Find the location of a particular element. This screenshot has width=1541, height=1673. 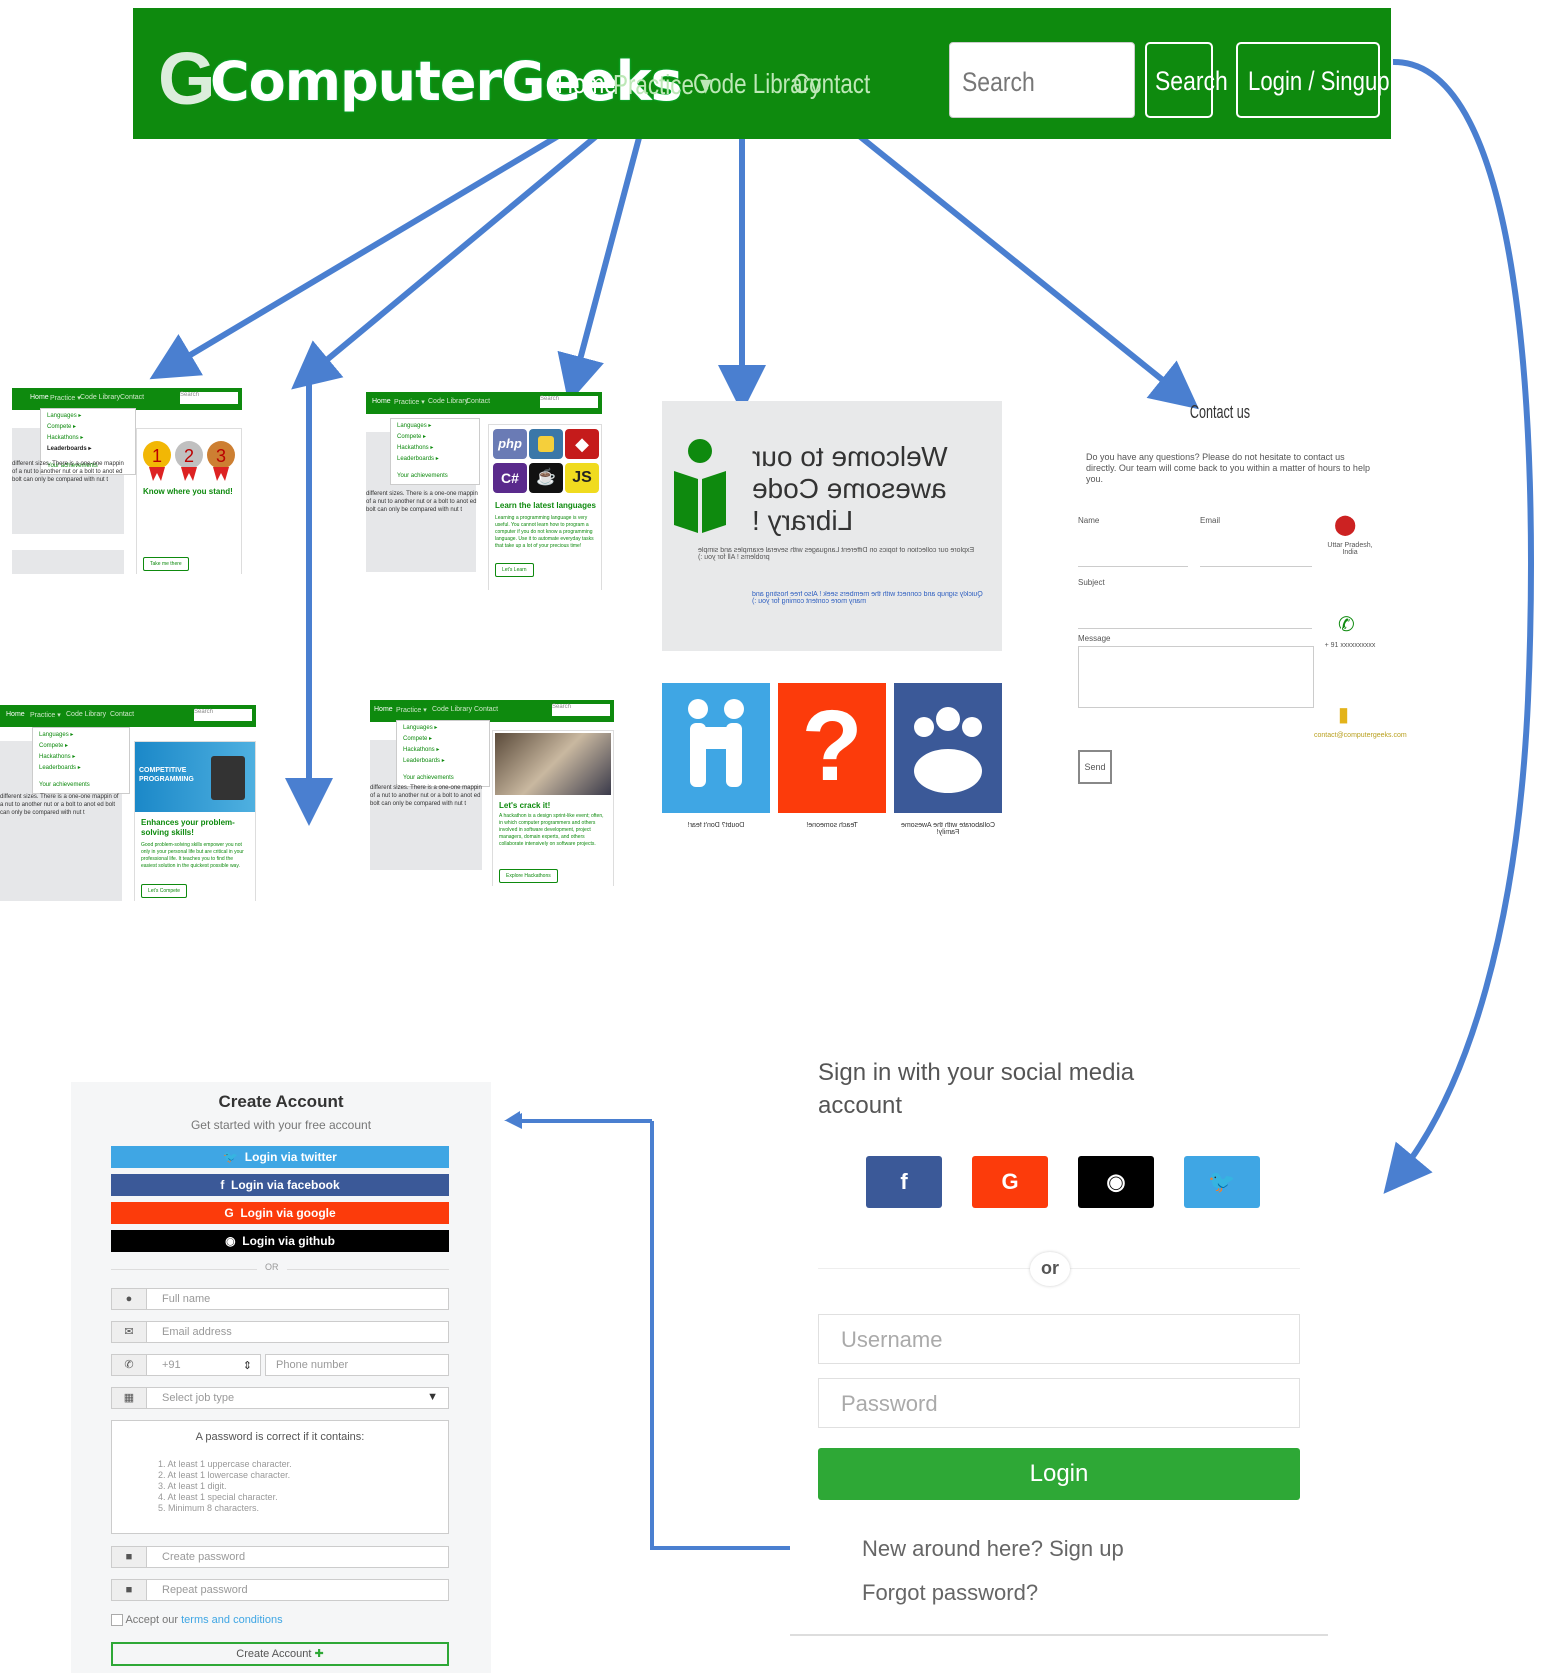

collaborate-tile is located at coordinates (948, 748).